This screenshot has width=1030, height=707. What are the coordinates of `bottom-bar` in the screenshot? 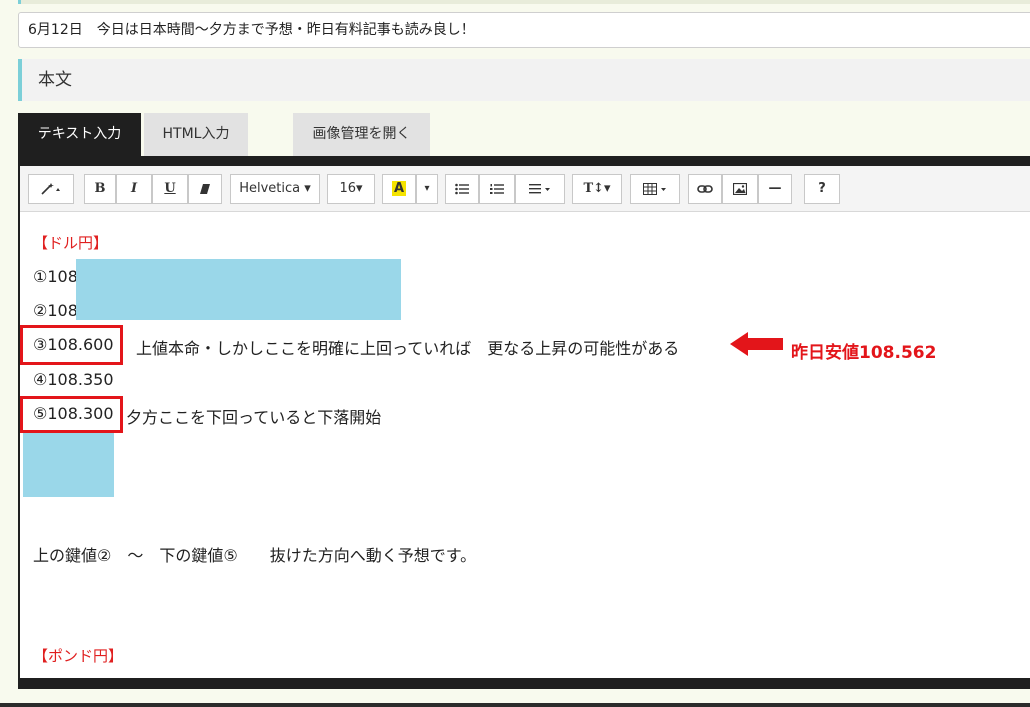 It's located at (515, 705).